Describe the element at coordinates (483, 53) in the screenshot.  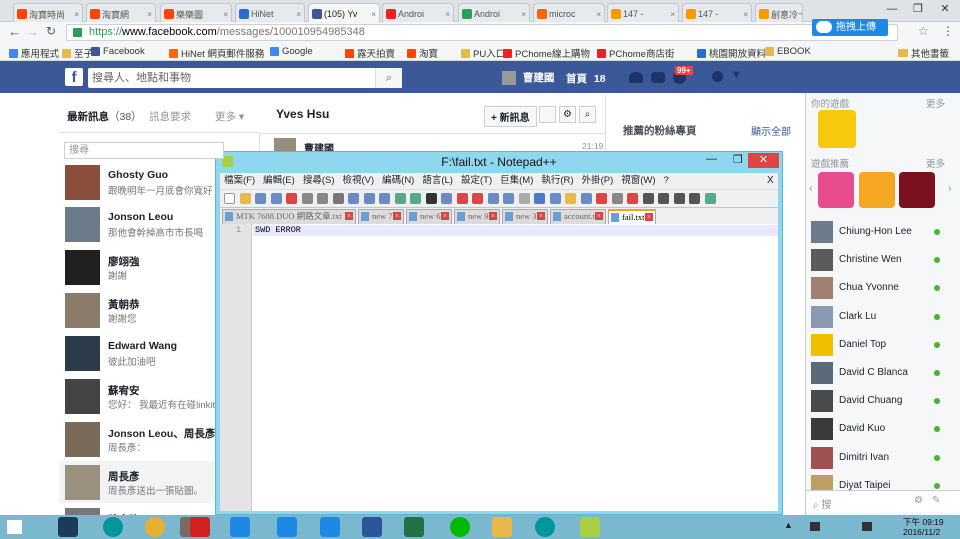
I see `bookmark-item: PU入口` at that location.